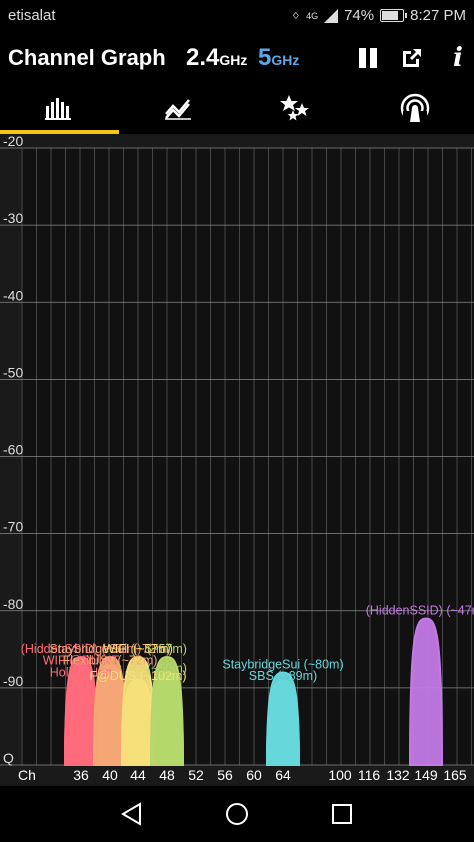 Image resolution: width=474 pixels, height=842 pixels. I want to click on share-button, so click(412, 58).